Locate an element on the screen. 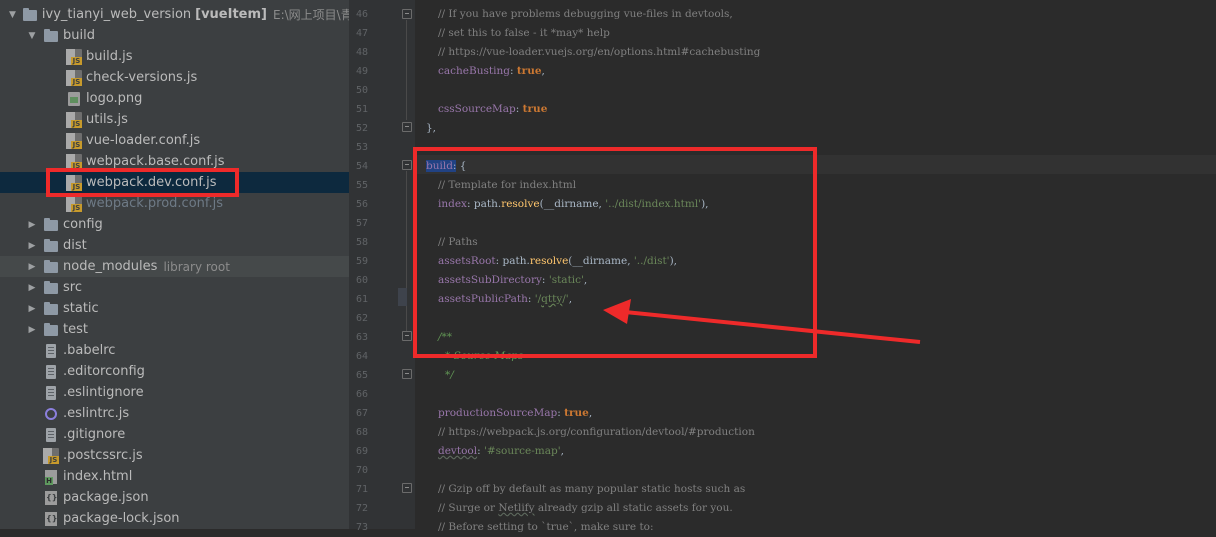 Image resolution: width=1216 pixels, height=537 pixels. line-number: 49 is located at coordinates (361, 71).